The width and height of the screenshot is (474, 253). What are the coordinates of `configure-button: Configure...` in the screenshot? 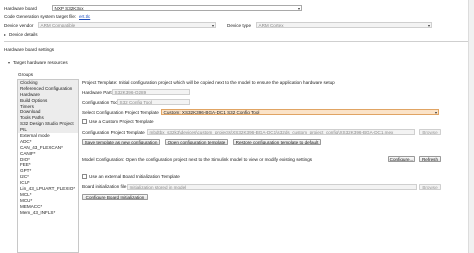 It's located at (401, 159).